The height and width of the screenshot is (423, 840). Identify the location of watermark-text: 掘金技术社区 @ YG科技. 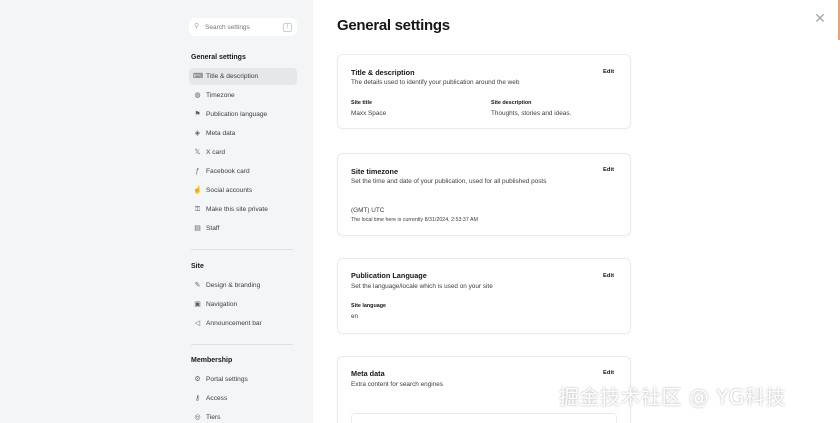
(672, 397).